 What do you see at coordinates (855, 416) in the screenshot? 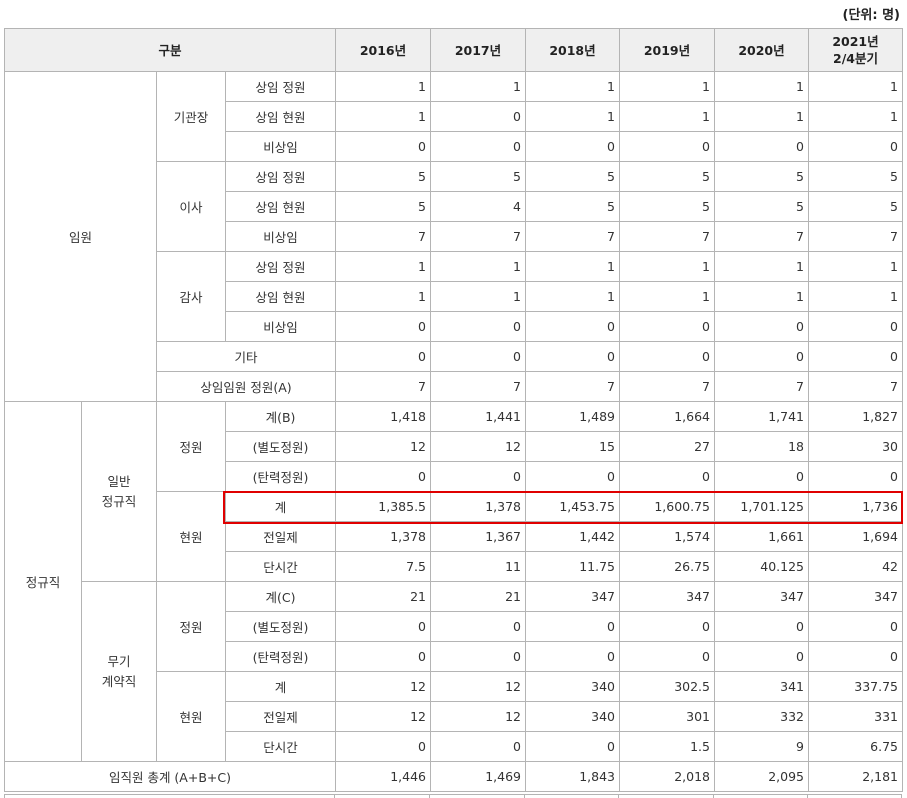
I see `value-cell: 1,827` at bounding box center [855, 416].